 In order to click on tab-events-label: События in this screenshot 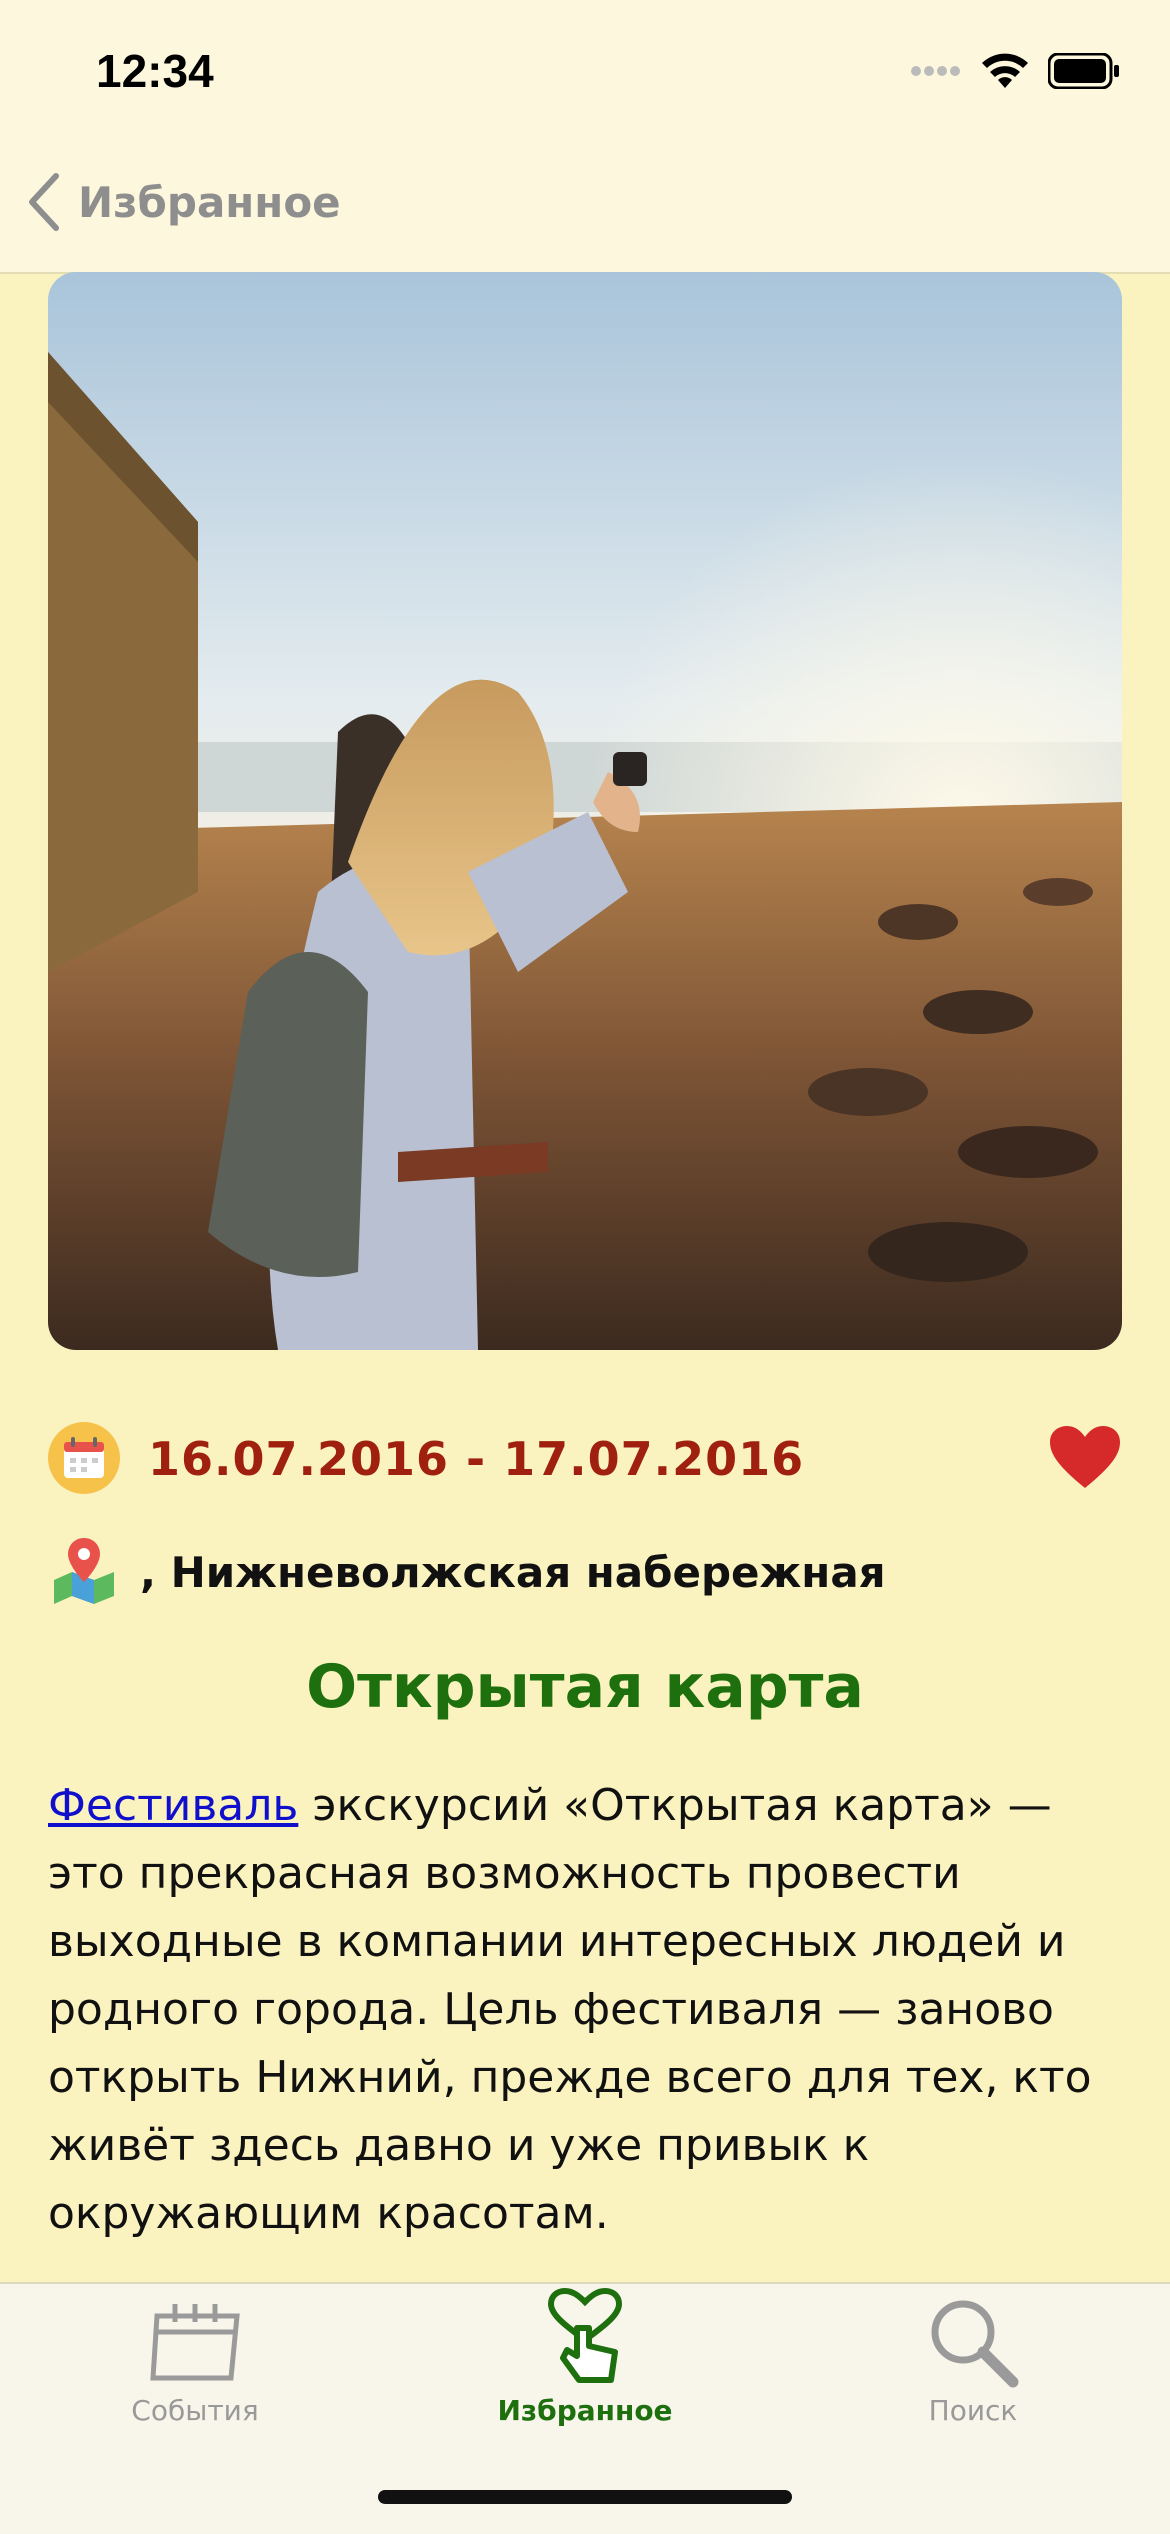, I will do `click(195, 2410)`.